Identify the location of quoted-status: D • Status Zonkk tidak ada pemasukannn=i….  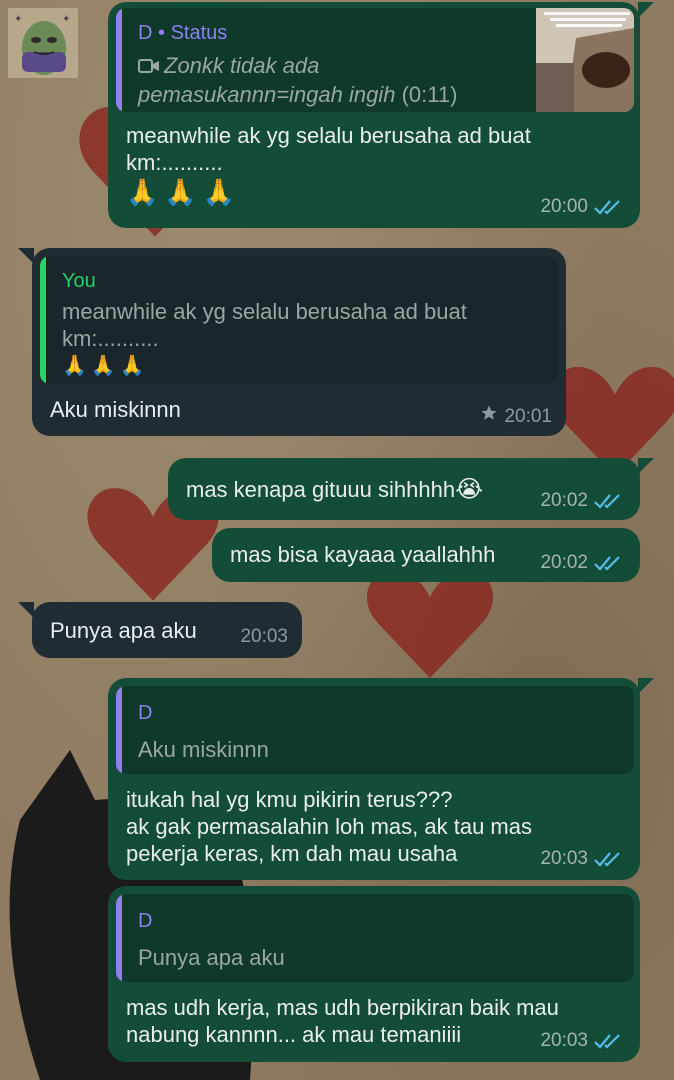
(375, 60).